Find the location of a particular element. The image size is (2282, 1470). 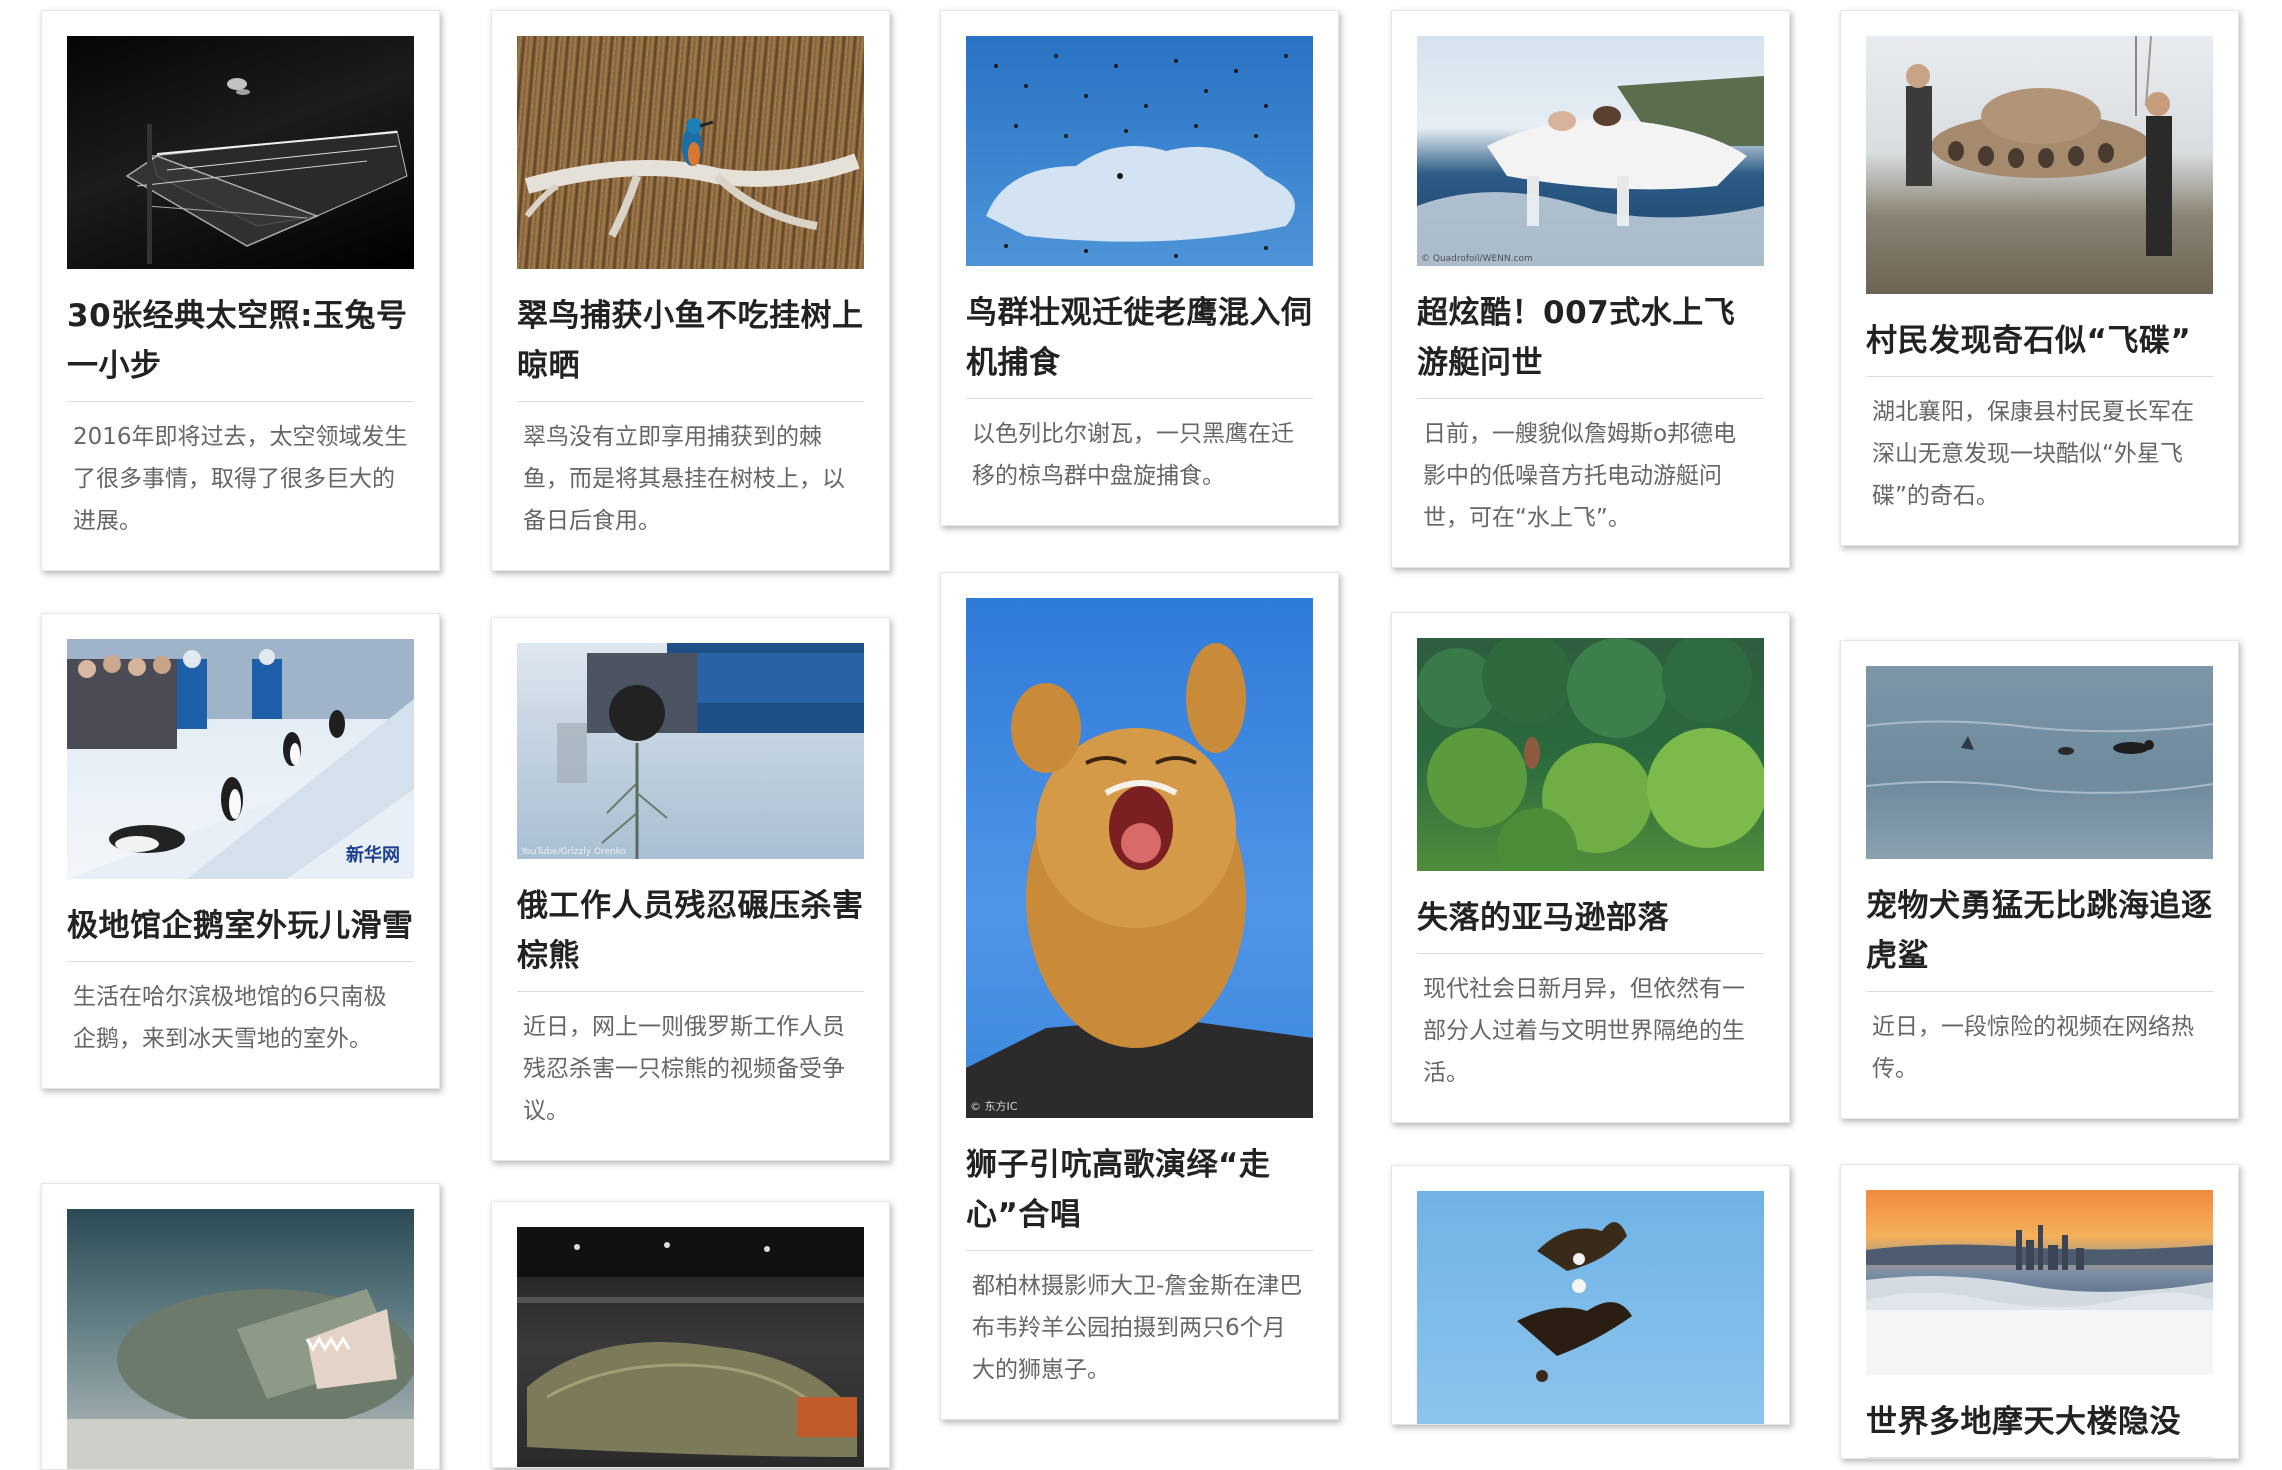

card-description: 2016年即将过去，太空领域发生了很多事情，取得了很多巨大的进展。 is located at coordinates (240, 479).